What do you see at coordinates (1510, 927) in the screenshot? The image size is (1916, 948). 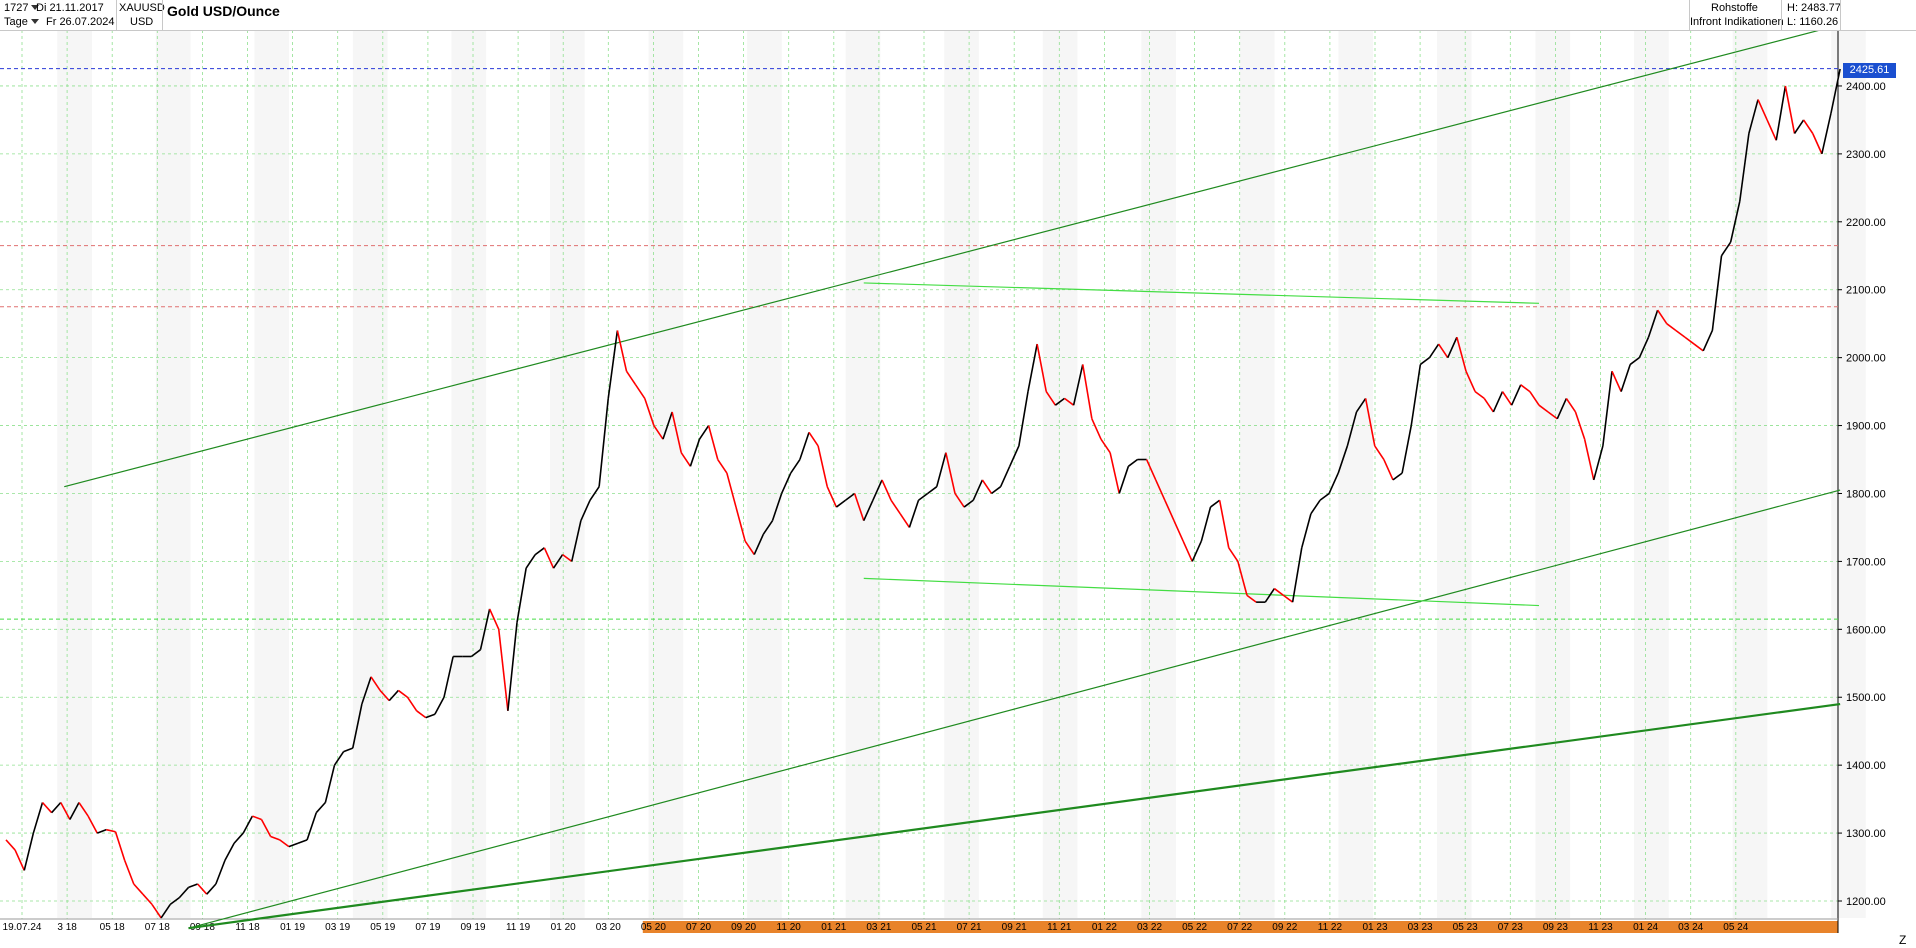 I see `x-tick-label: 07 23` at bounding box center [1510, 927].